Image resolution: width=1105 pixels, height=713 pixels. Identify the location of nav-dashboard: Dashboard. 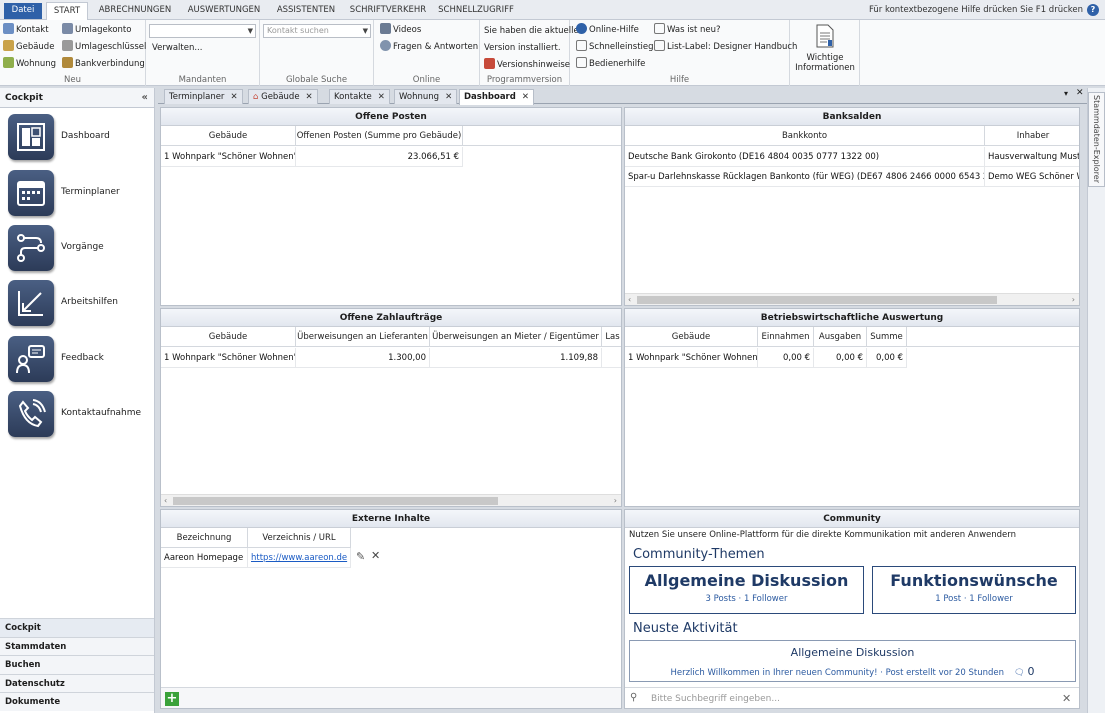
(78, 138).